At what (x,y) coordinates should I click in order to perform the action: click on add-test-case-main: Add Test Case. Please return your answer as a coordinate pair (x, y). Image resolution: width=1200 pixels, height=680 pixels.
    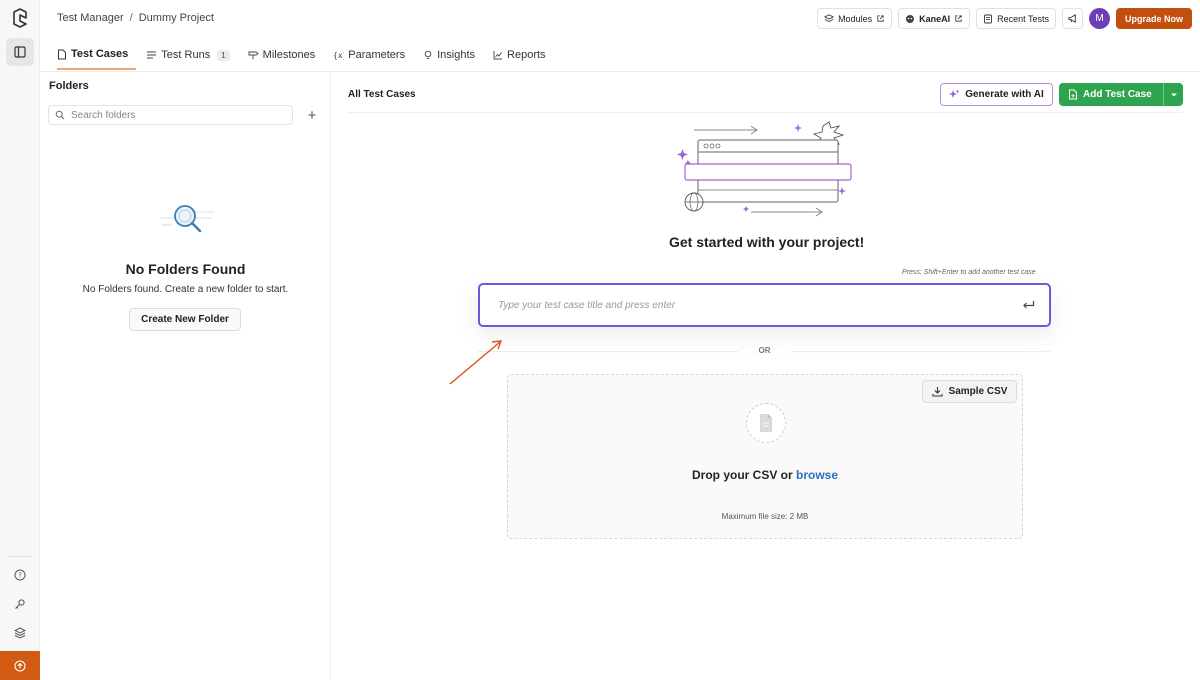
    Looking at the image, I should click on (1111, 94).